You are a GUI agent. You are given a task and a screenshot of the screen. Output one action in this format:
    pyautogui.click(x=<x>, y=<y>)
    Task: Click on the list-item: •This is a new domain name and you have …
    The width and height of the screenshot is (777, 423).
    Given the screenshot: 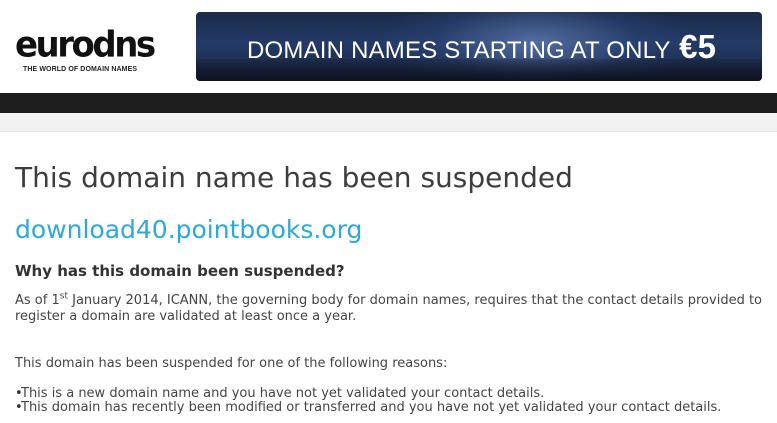 What is the action you would take?
    pyautogui.click(x=388, y=394)
    